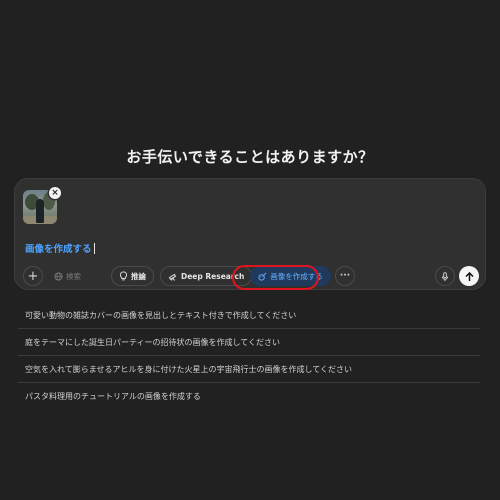 Image resolution: width=500 pixels, height=500 pixels. What do you see at coordinates (123, 276) in the screenshot?
I see `lightbulb-icon` at bounding box center [123, 276].